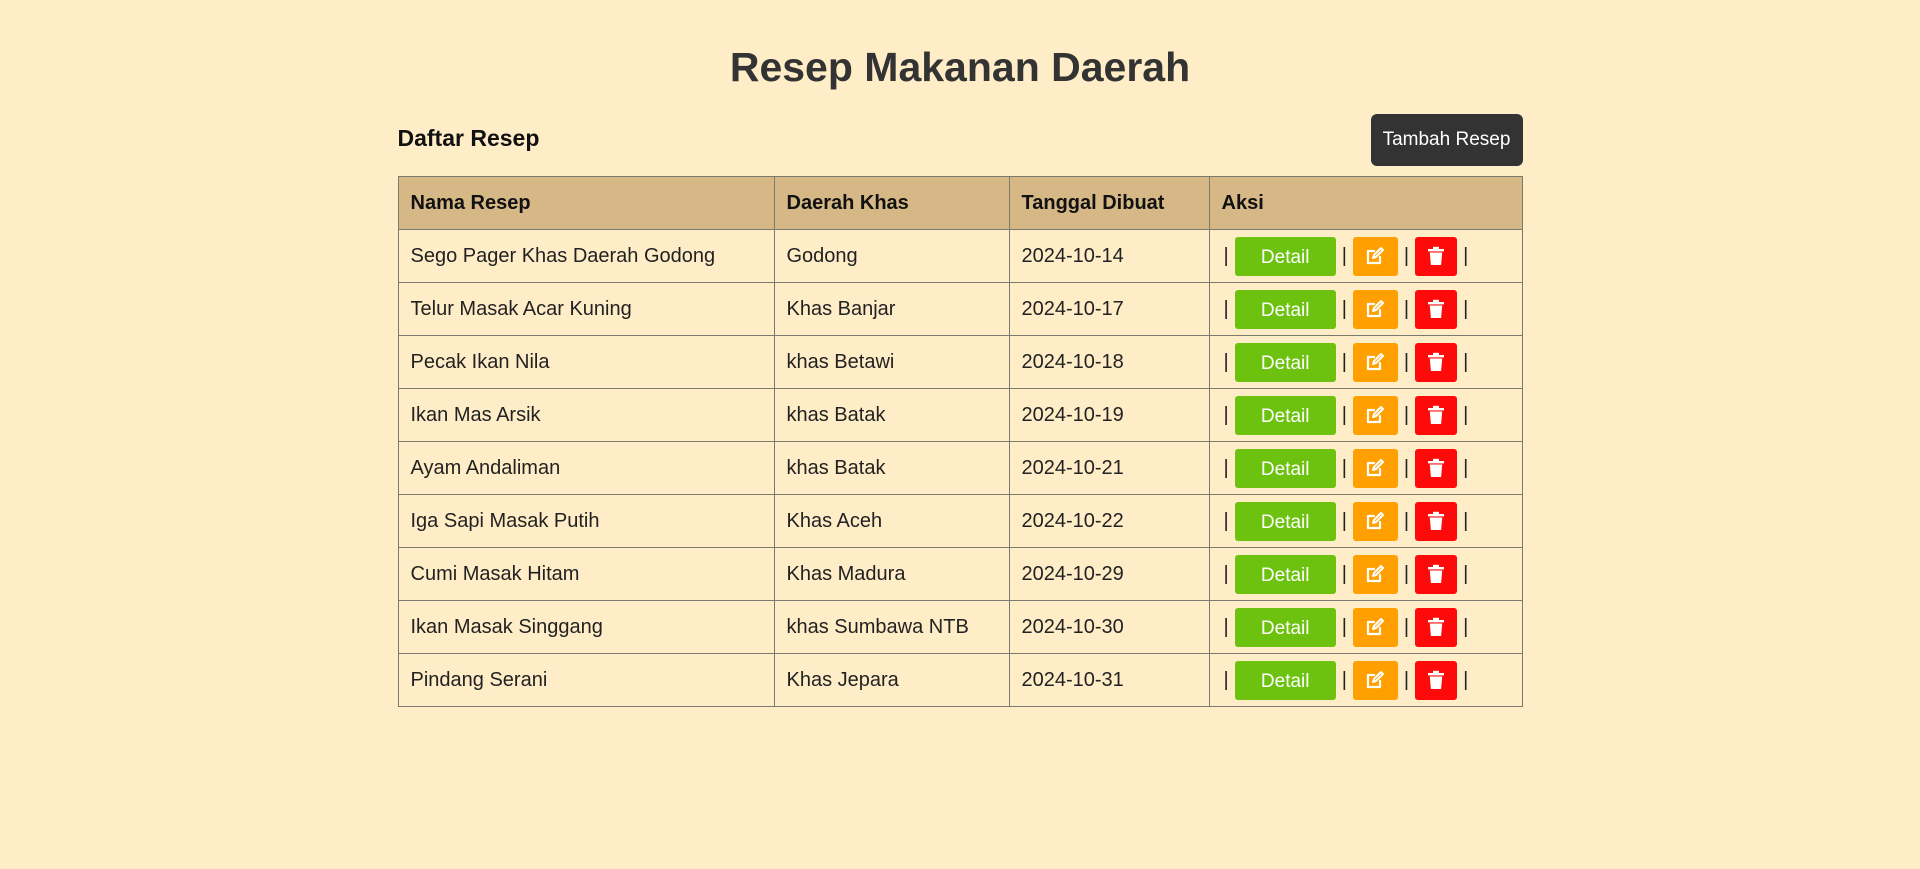 This screenshot has width=1920, height=869. What do you see at coordinates (1109, 256) in the screenshot?
I see `recipe-date-cell: 2024-10-14` at bounding box center [1109, 256].